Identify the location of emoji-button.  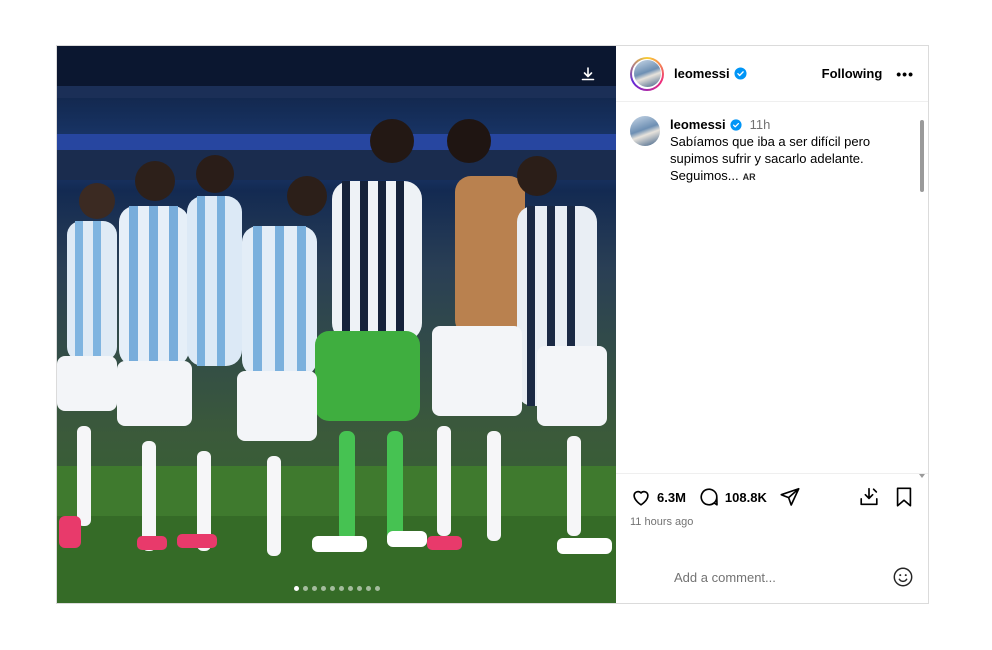
(903, 577).